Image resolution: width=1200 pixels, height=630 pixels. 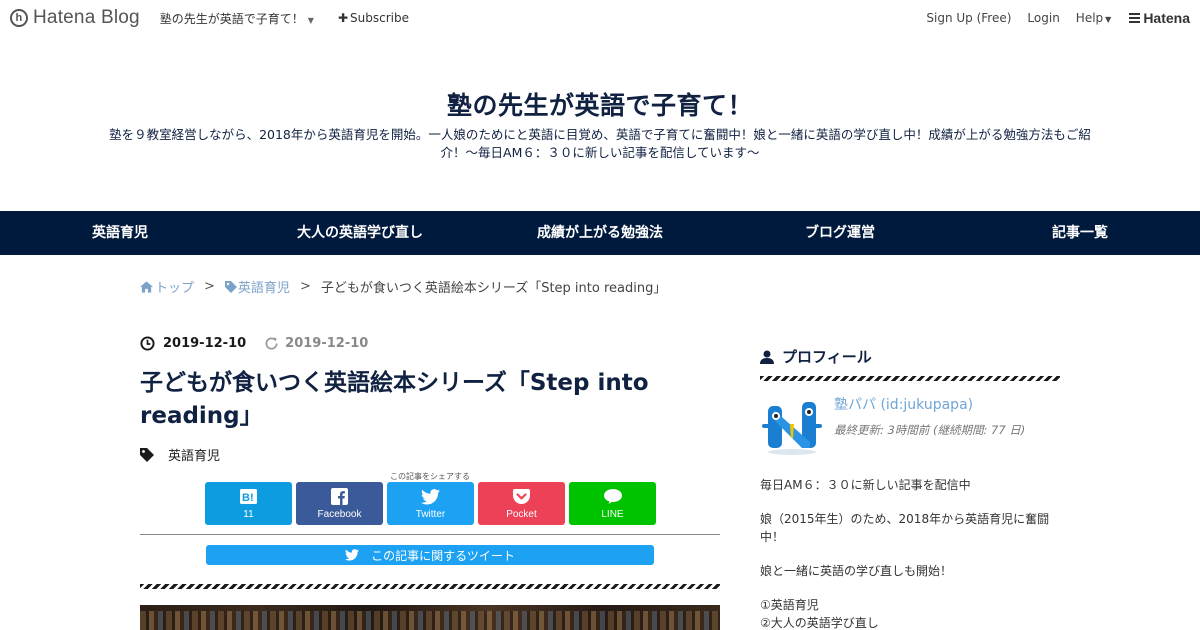 I want to click on profile-para: 娘（2015年生）のため、2018年から英語育児に奮闘中！, so click(x=905, y=528).